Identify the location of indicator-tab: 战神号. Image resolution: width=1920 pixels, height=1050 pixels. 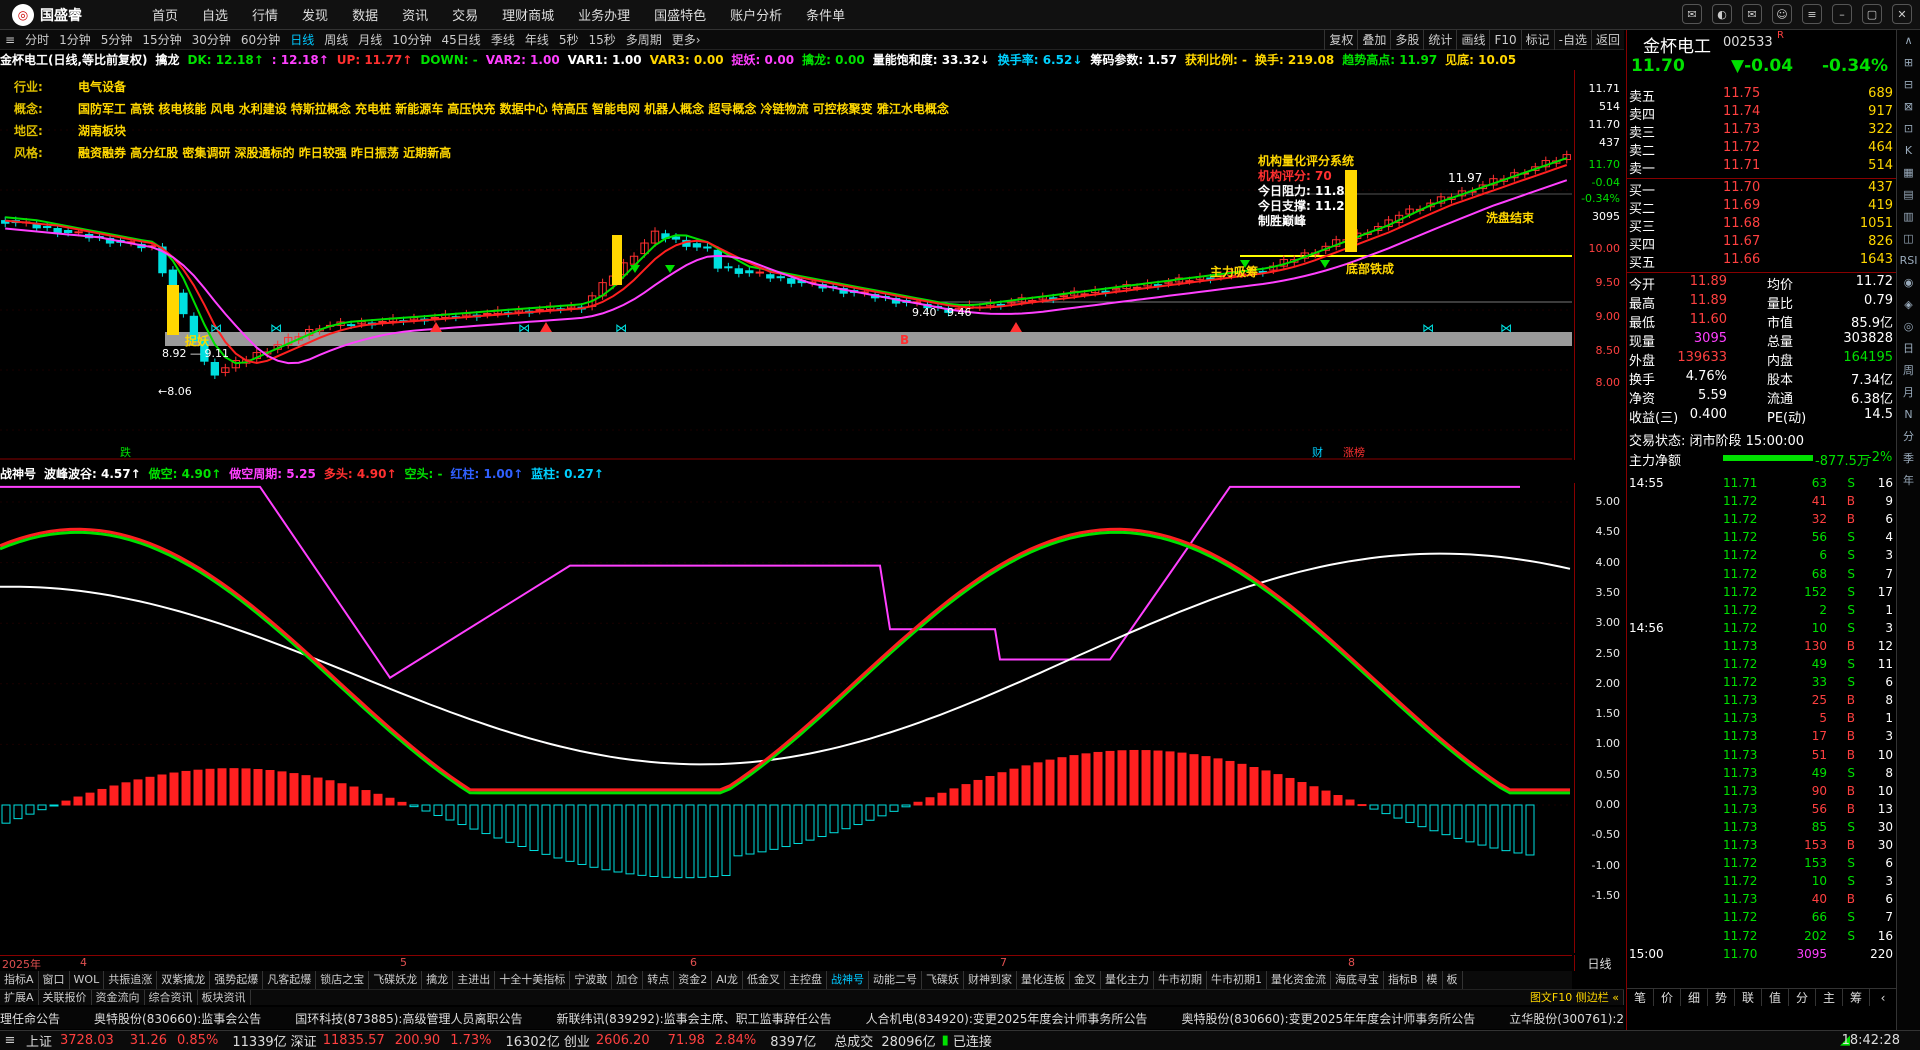
(848, 980).